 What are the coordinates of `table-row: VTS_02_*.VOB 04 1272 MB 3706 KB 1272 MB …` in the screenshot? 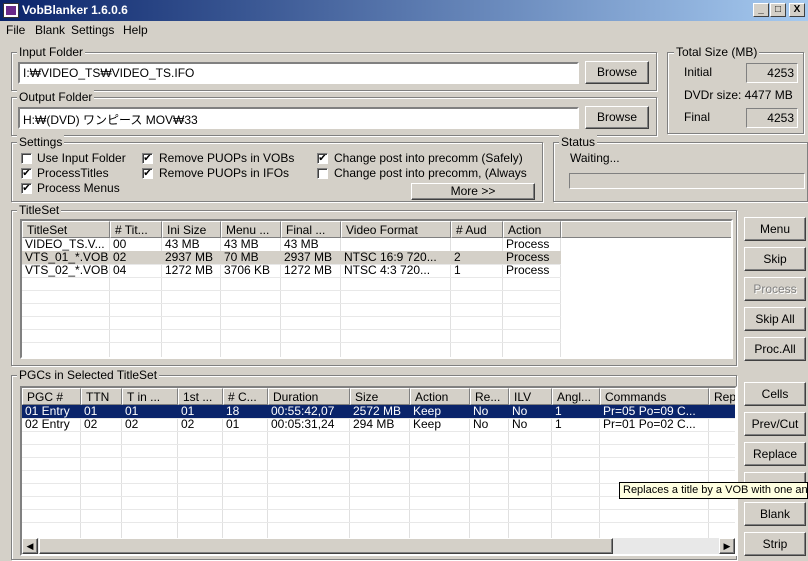 It's located at (291, 270).